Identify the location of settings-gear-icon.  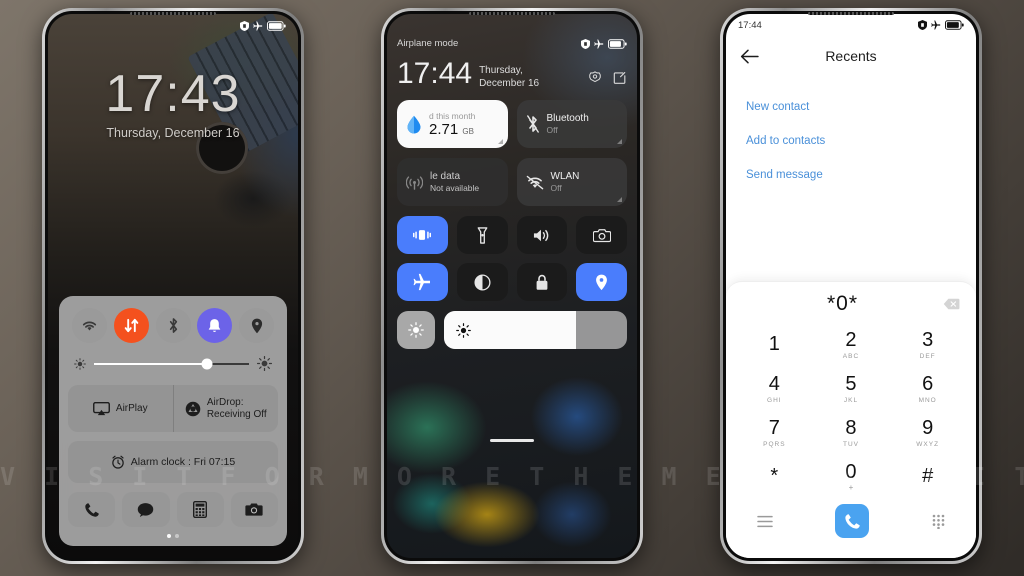
(595, 78).